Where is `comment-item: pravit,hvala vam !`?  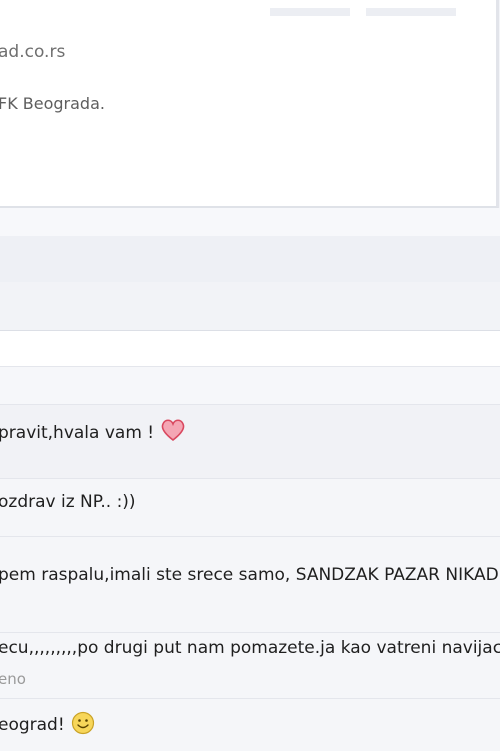
comment-item: pravit,hvala vam ! is located at coordinates (250, 441).